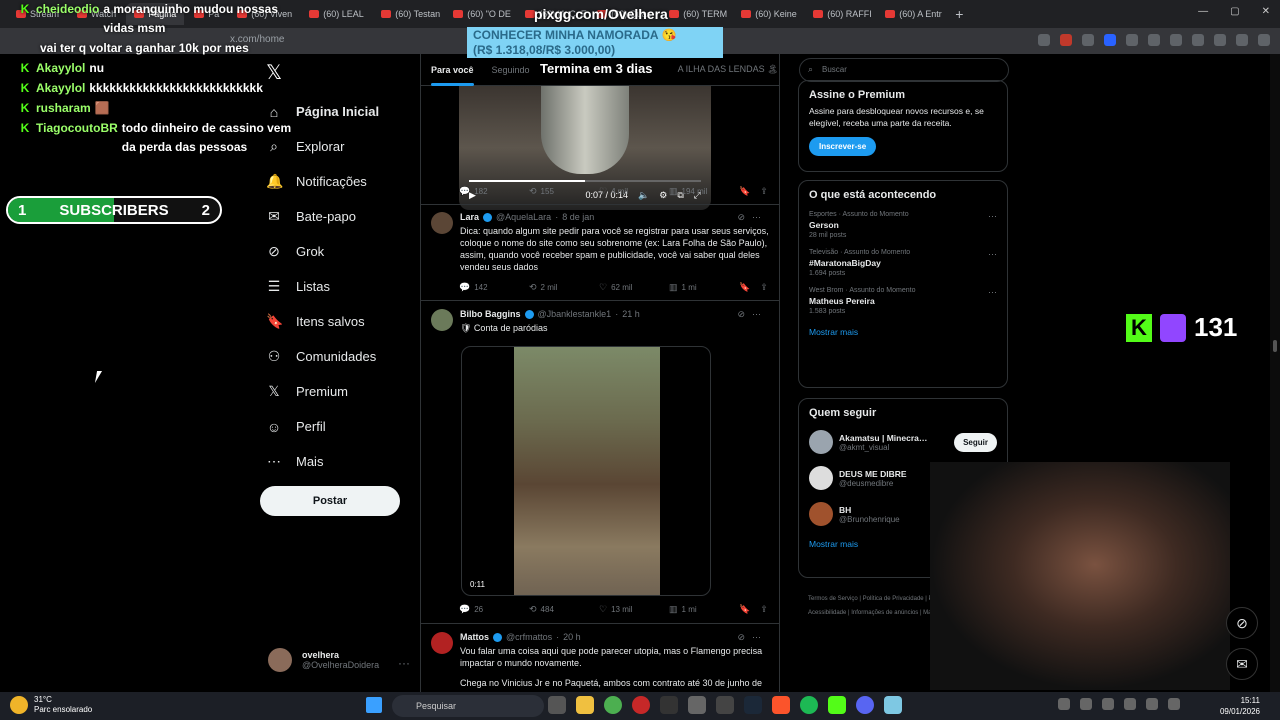 This screenshot has height=720, width=1280. What do you see at coordinates (753, 705) in the screenshot?
I see `steam-icon` at bounding box center [753, 705].